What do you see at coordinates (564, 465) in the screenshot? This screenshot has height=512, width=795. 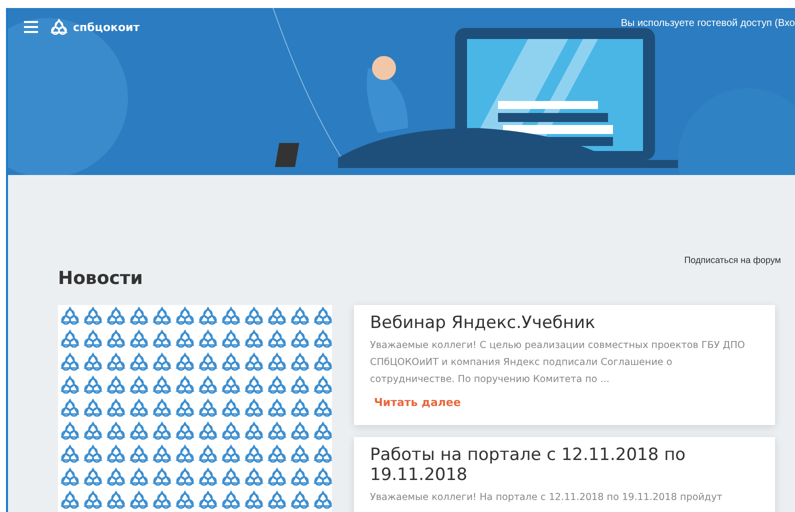 I see `news-title: Работы на портале с 12.11.2018 по 19.11.2018` at bounding box center [564, 465].